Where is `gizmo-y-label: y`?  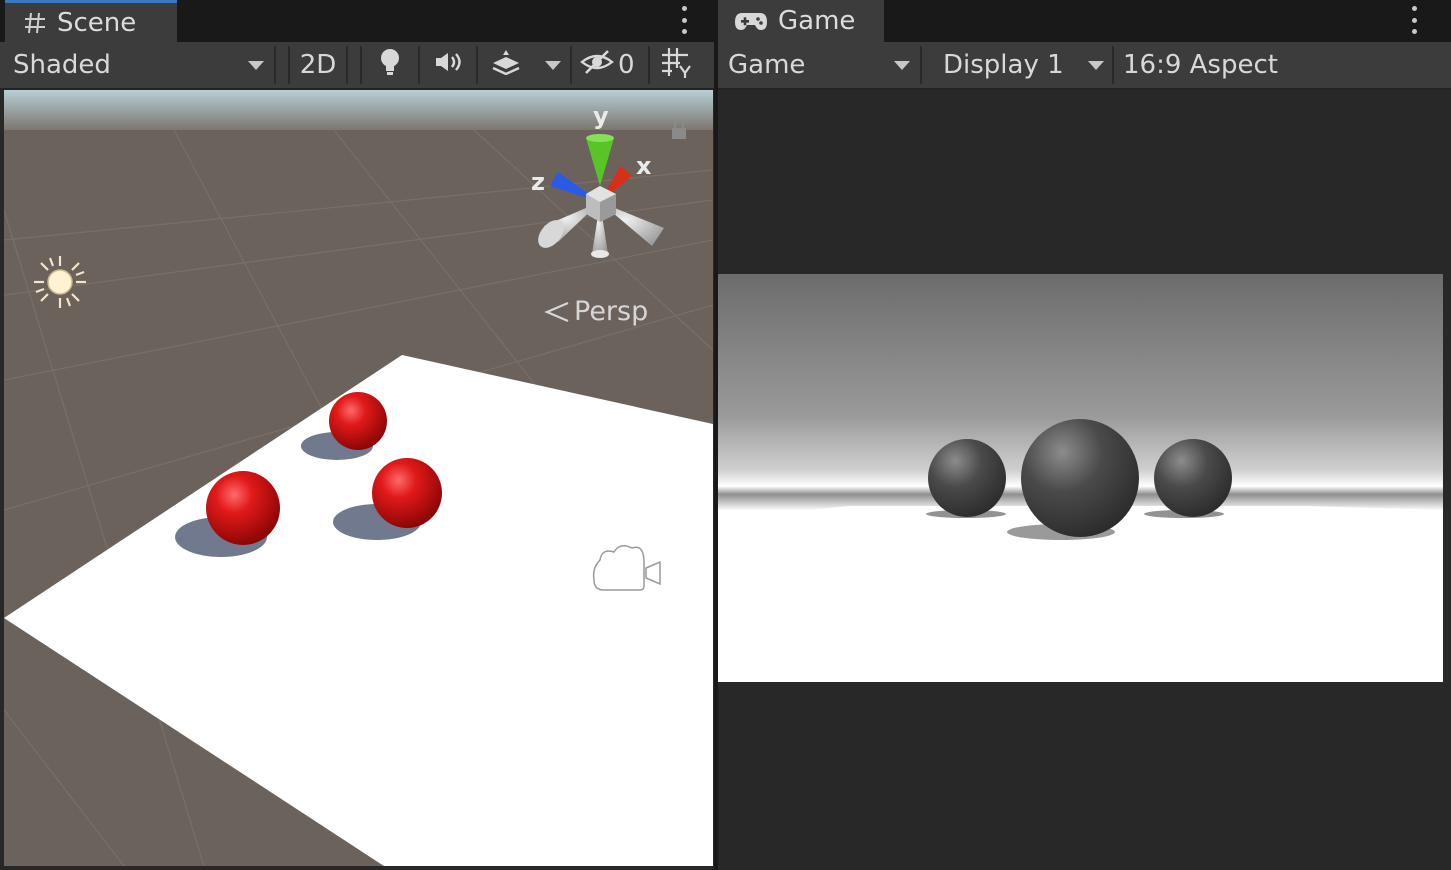
gizmo-y-label: y is located at coordinates (601, 116).